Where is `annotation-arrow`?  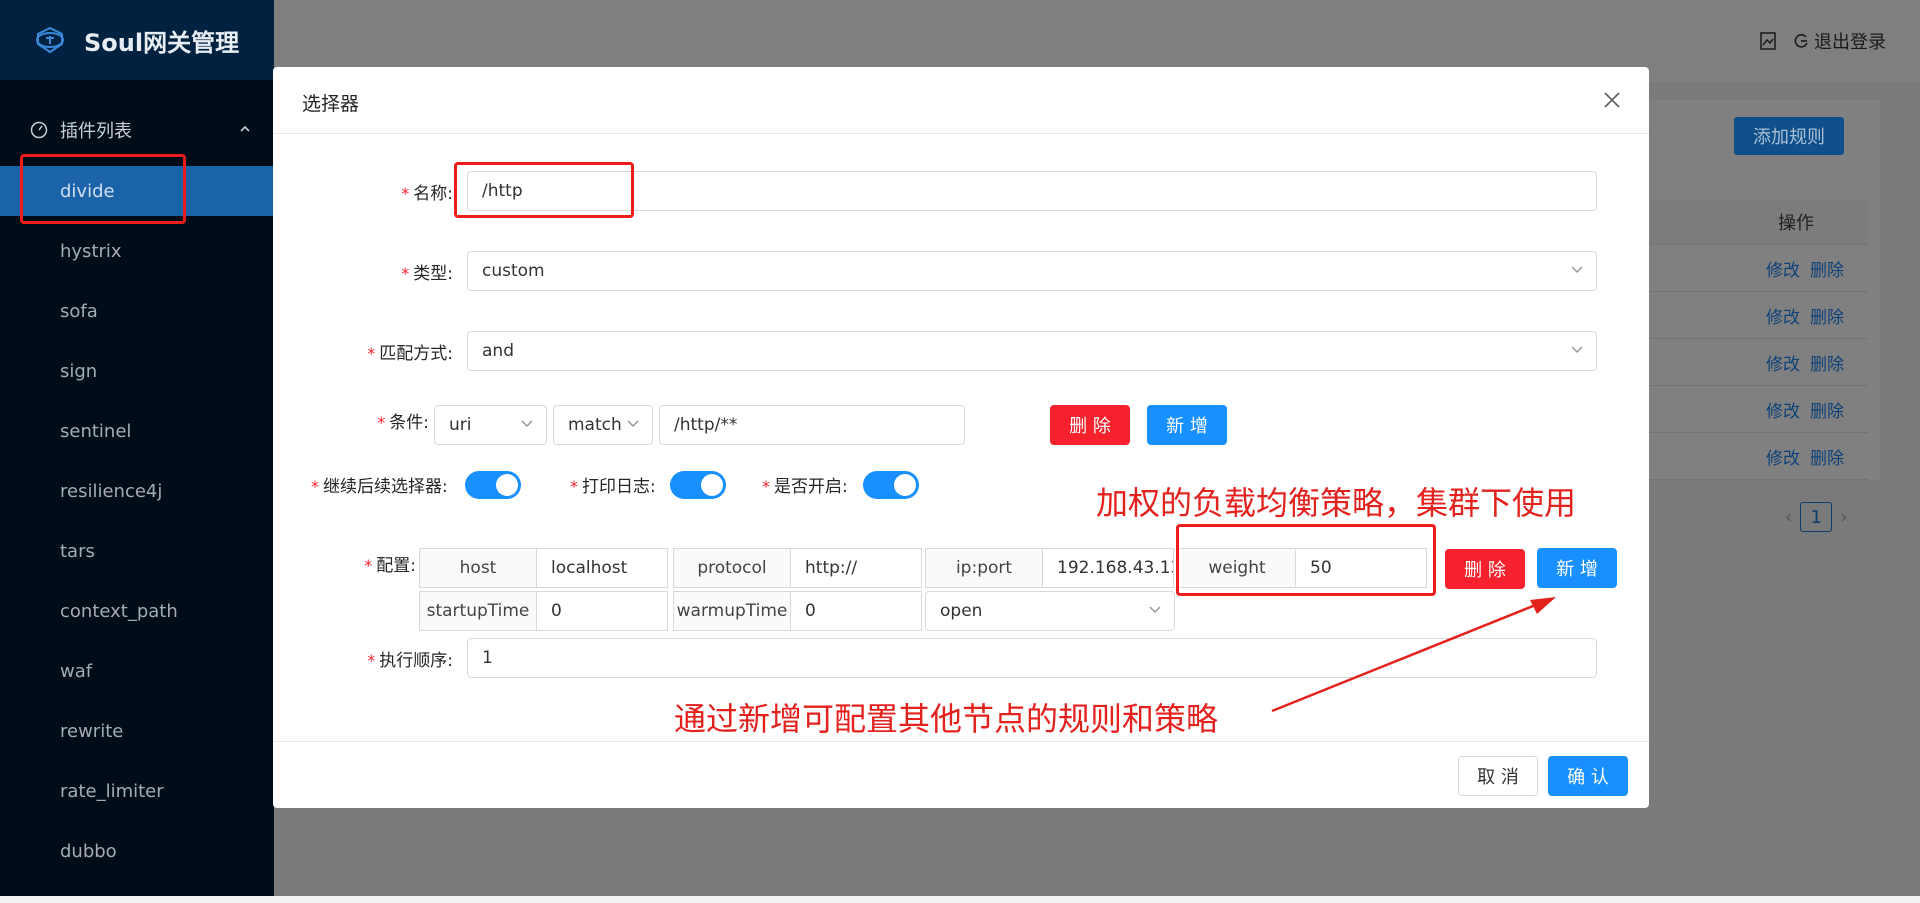
annotation-arrow is located at coordinates (1413, 655).